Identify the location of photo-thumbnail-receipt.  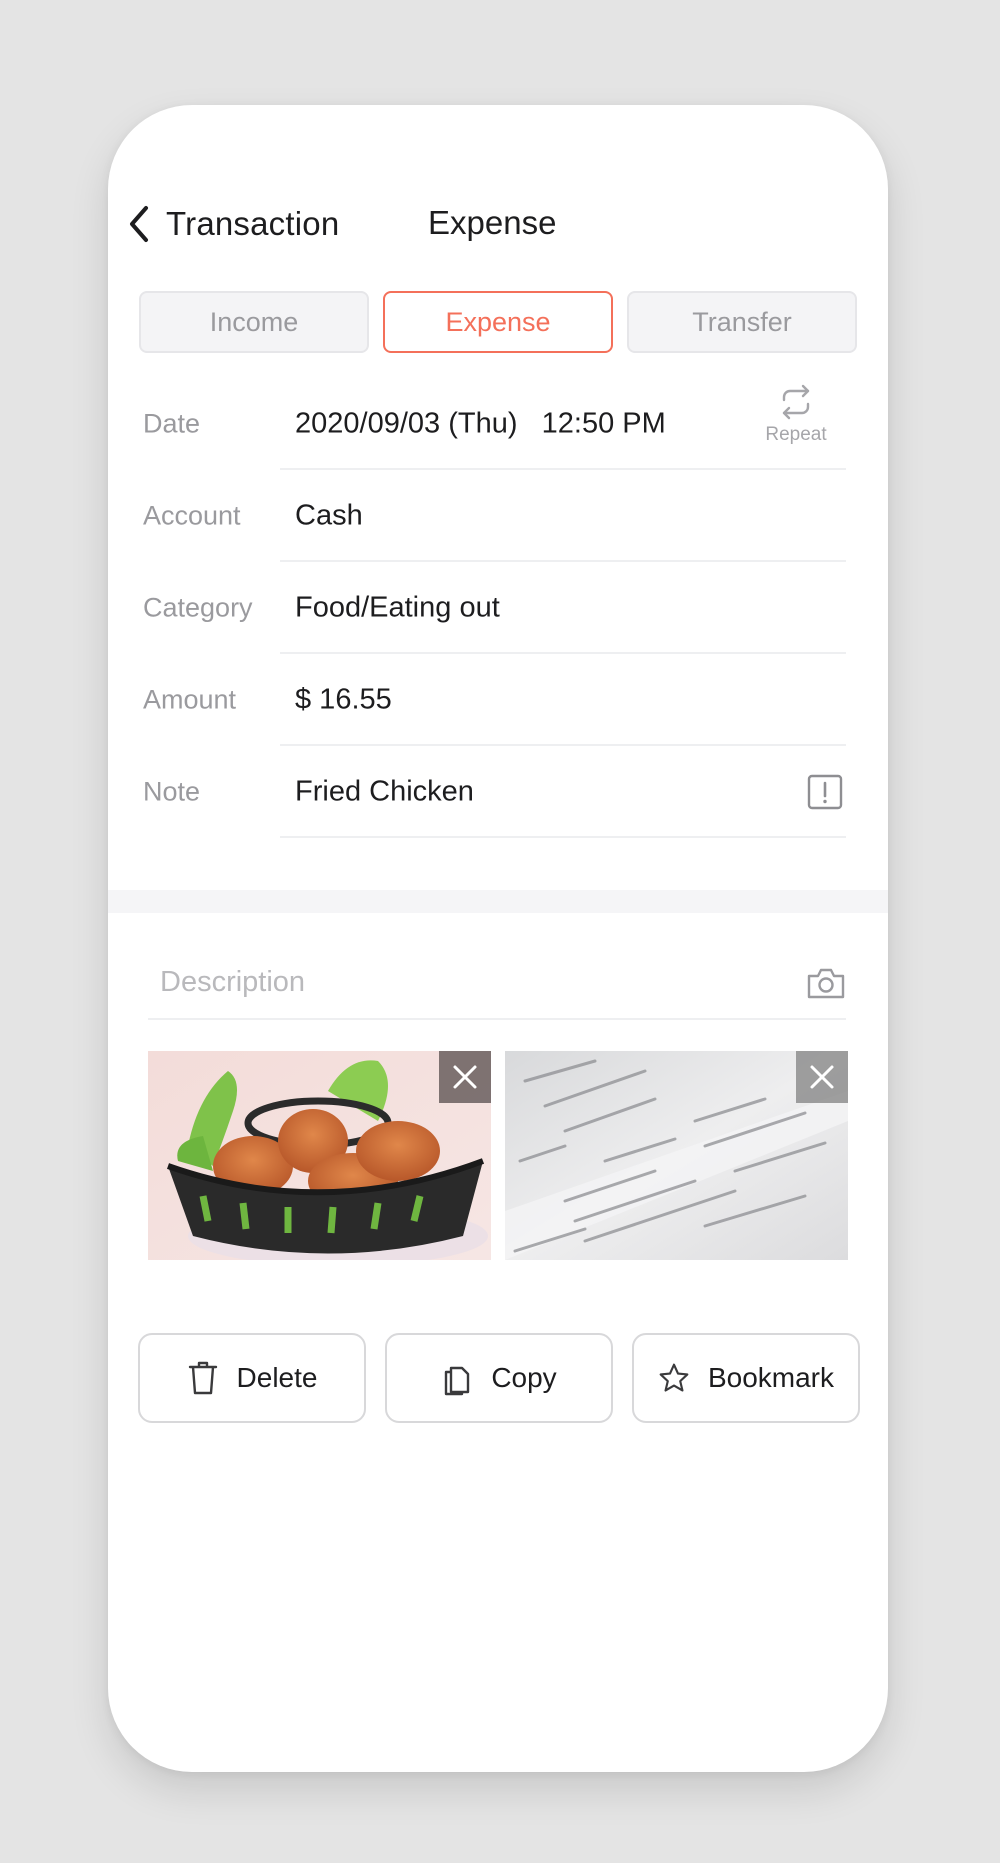
(676, 1155).